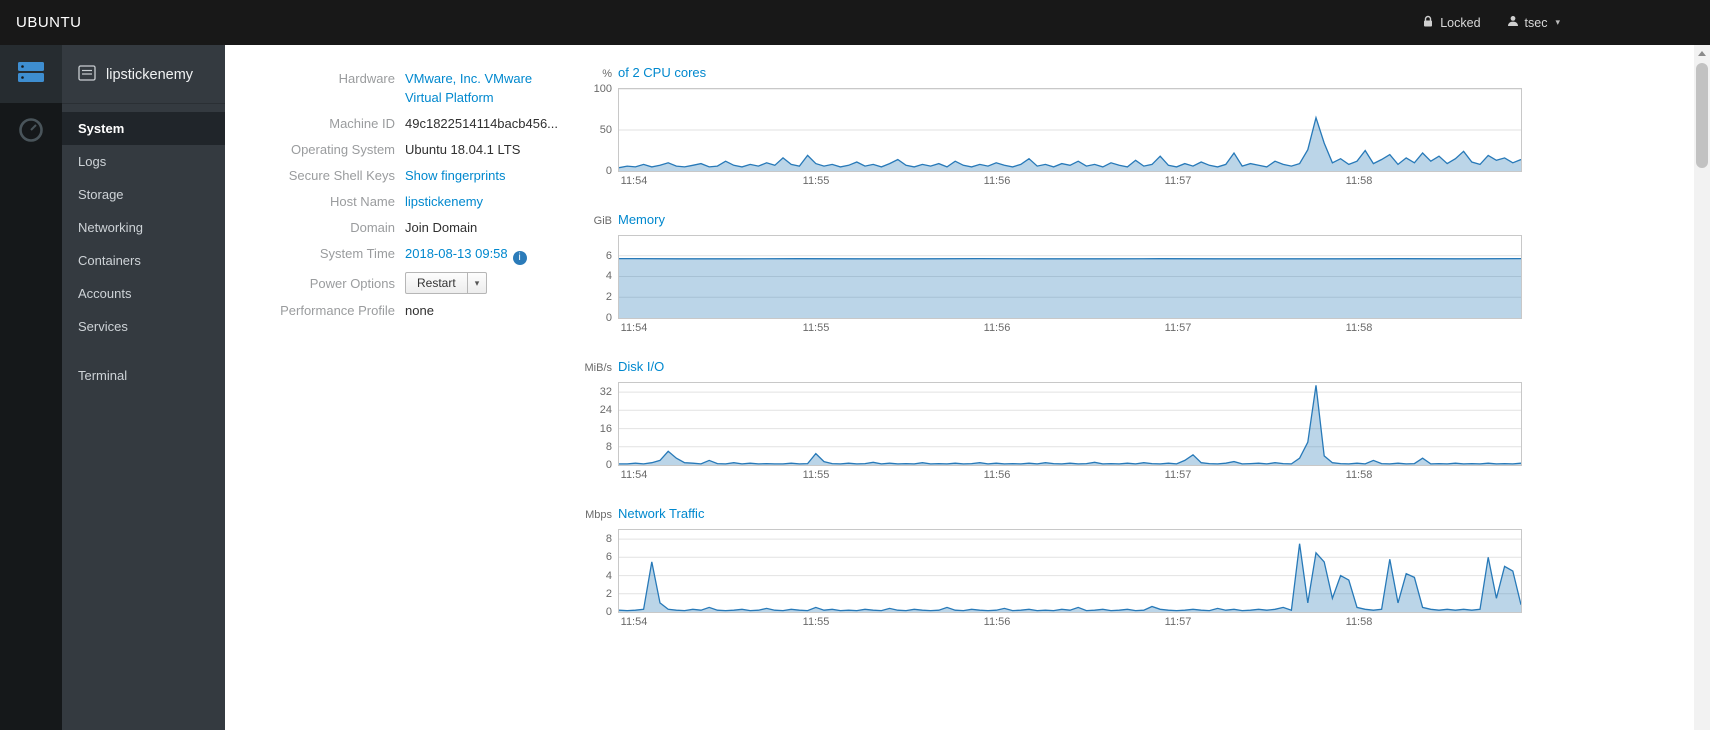 Image resolution: width=1710 pixels, height=730 pixels. What do you see at coordinates (855, 22) in the screenshot?
I see `top-bar: UBUNTU Locked tsec ▾` at bounding box center [855, 22].